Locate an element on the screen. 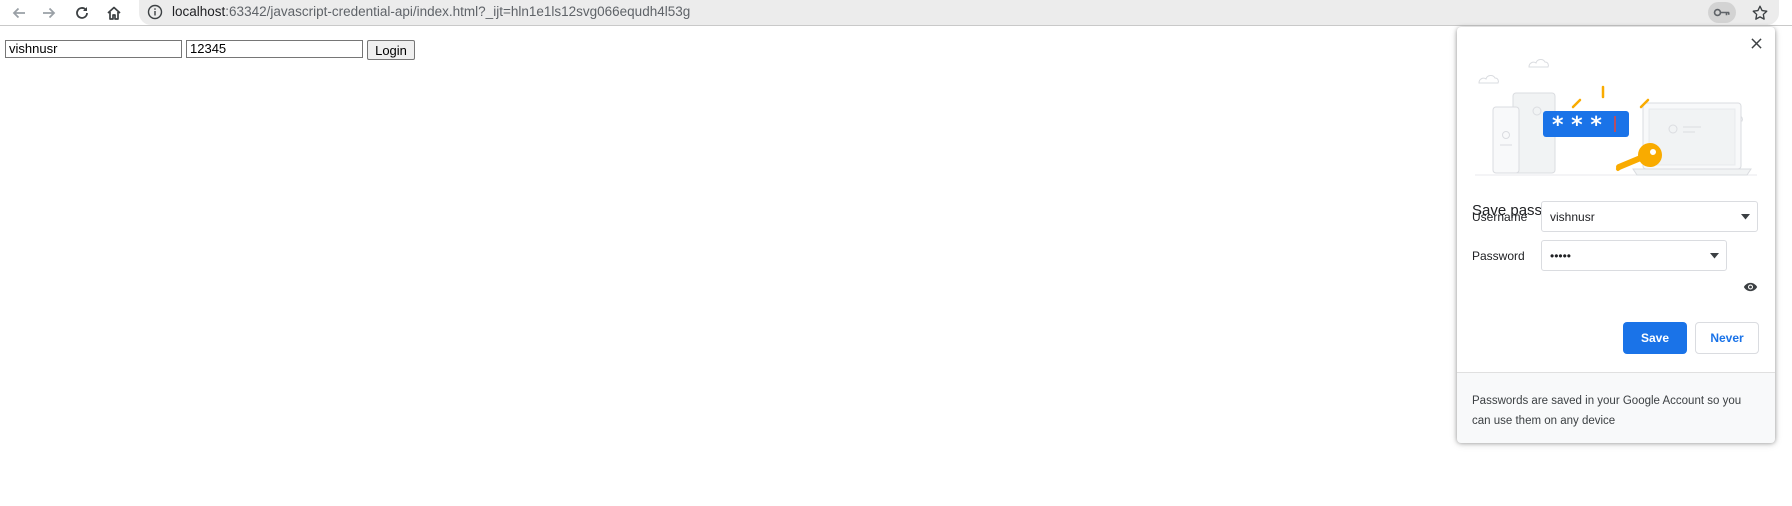 Image resolution: width=1792 pixels, height=506 pixels. back-button is located at coordinates (19, 12).